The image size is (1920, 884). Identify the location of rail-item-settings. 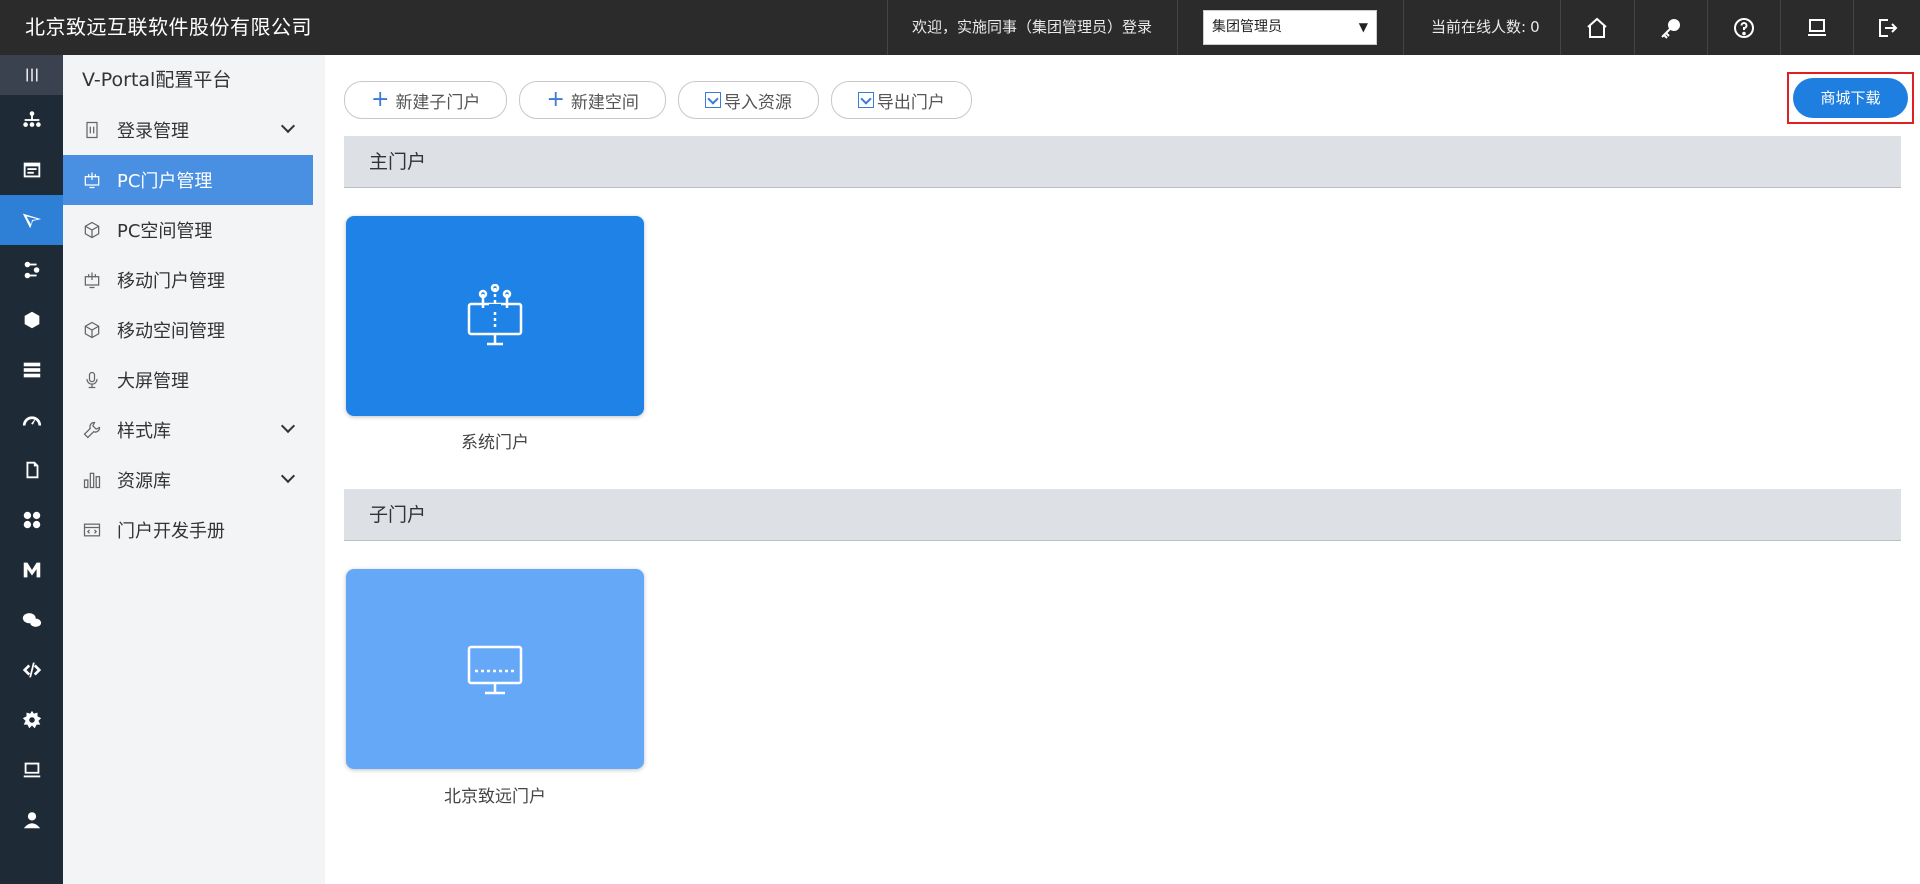
(31, 720).